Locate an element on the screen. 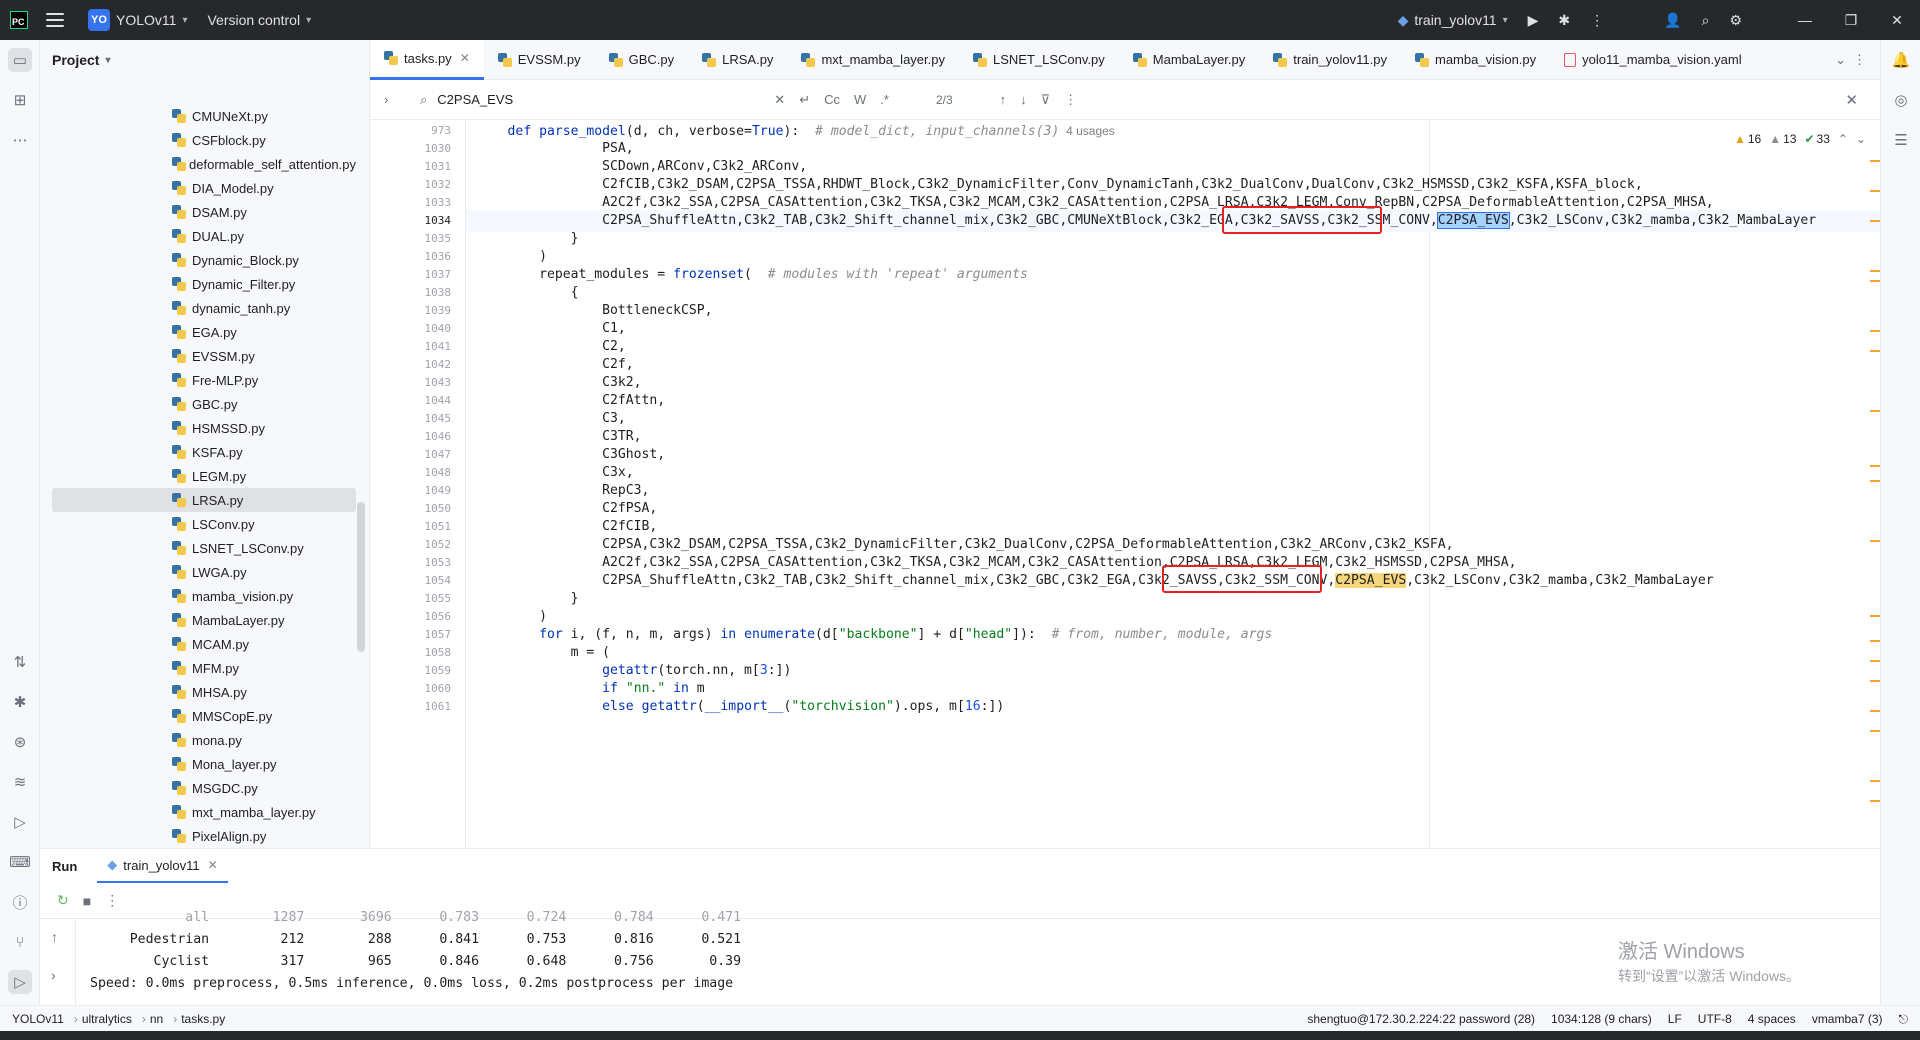  git-tool-icon: ⑂ is located at coordinates (20, 942).